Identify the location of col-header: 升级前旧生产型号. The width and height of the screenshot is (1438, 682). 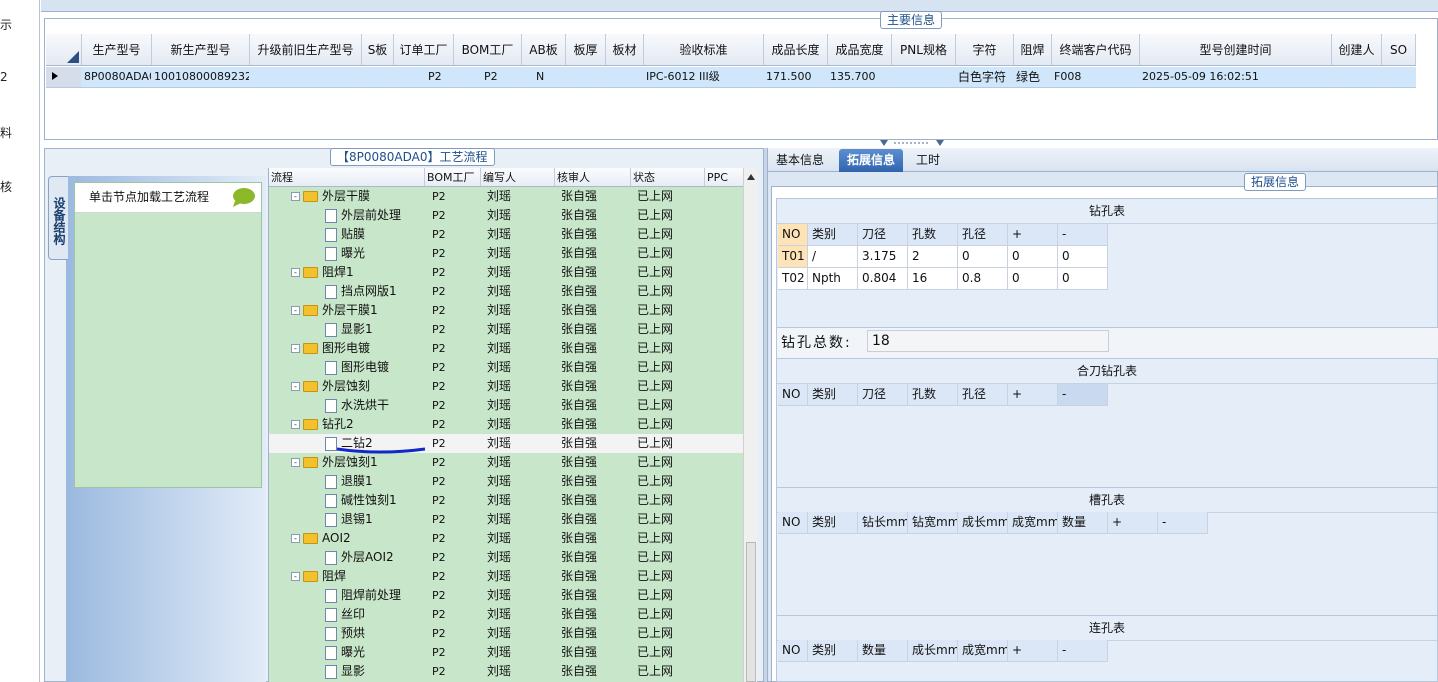
(306, 49).